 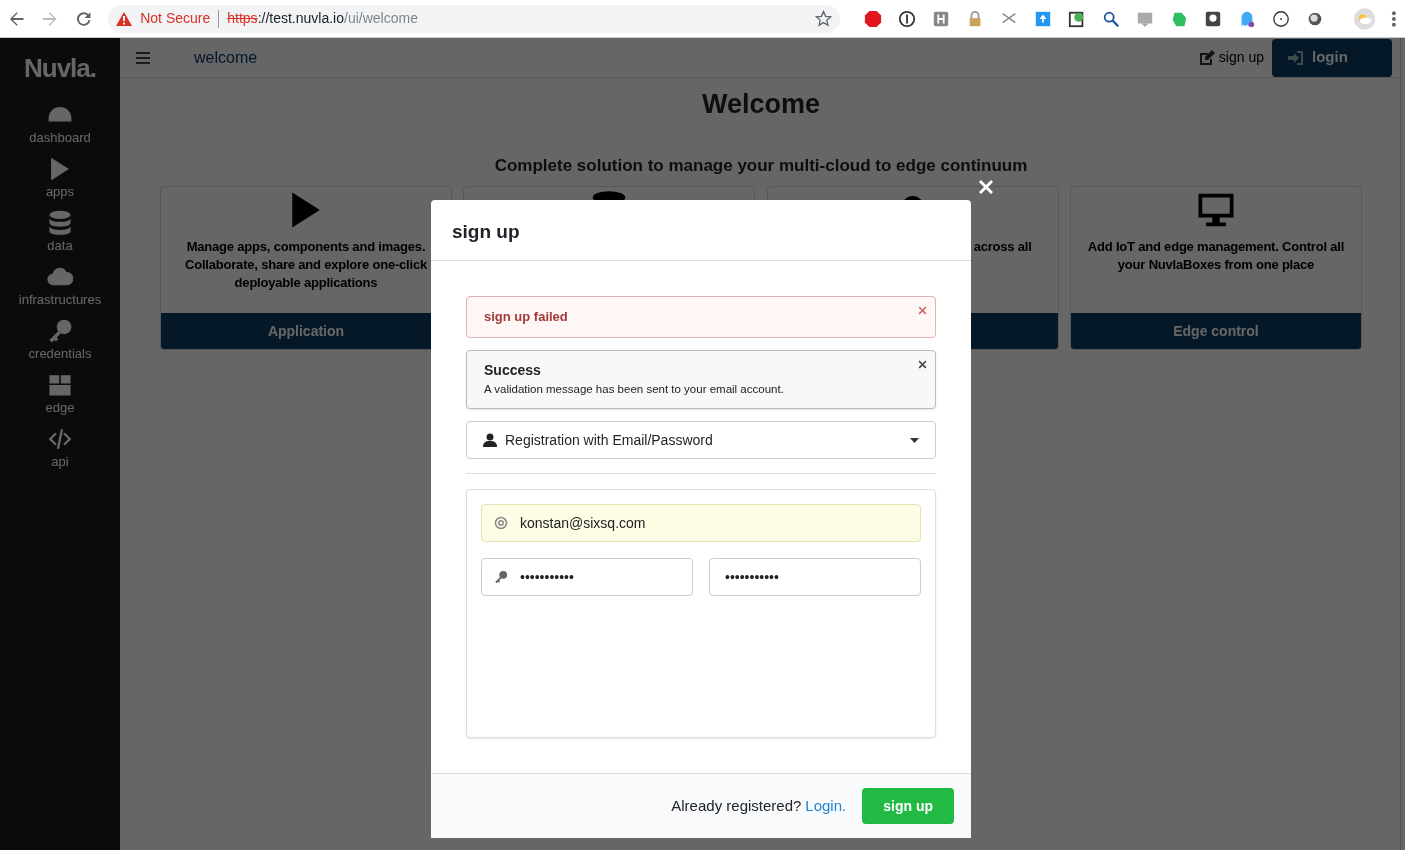 I want to click on sidebar-item: api, so click(x=60, y=449).